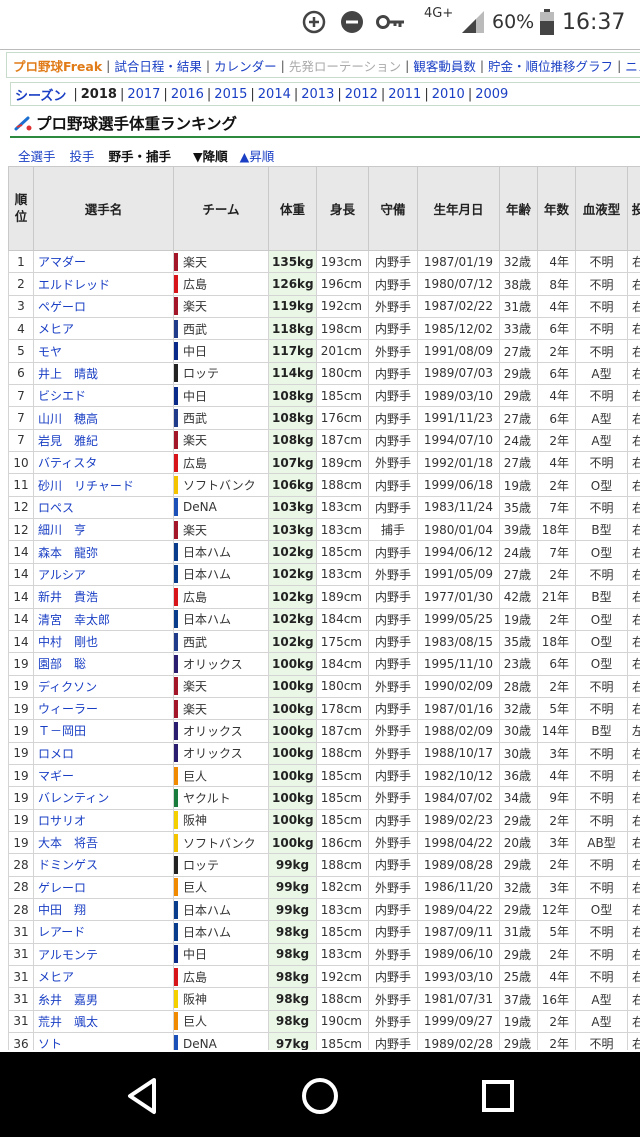 This screenshot has width=640, height=1137. Describe the element at coordinates (103, 485) in the screenshot. I see `player-name-link: 砂川 リチャード` at that location.